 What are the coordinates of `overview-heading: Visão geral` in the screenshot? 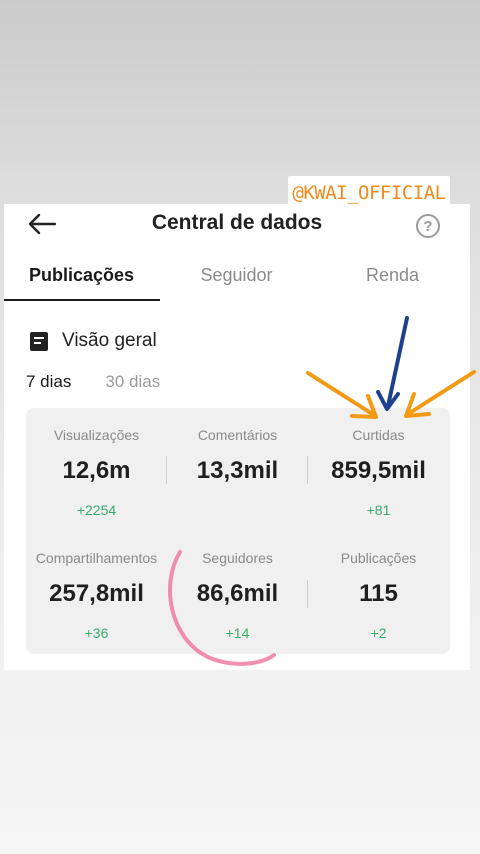 It's located at (93, 341).